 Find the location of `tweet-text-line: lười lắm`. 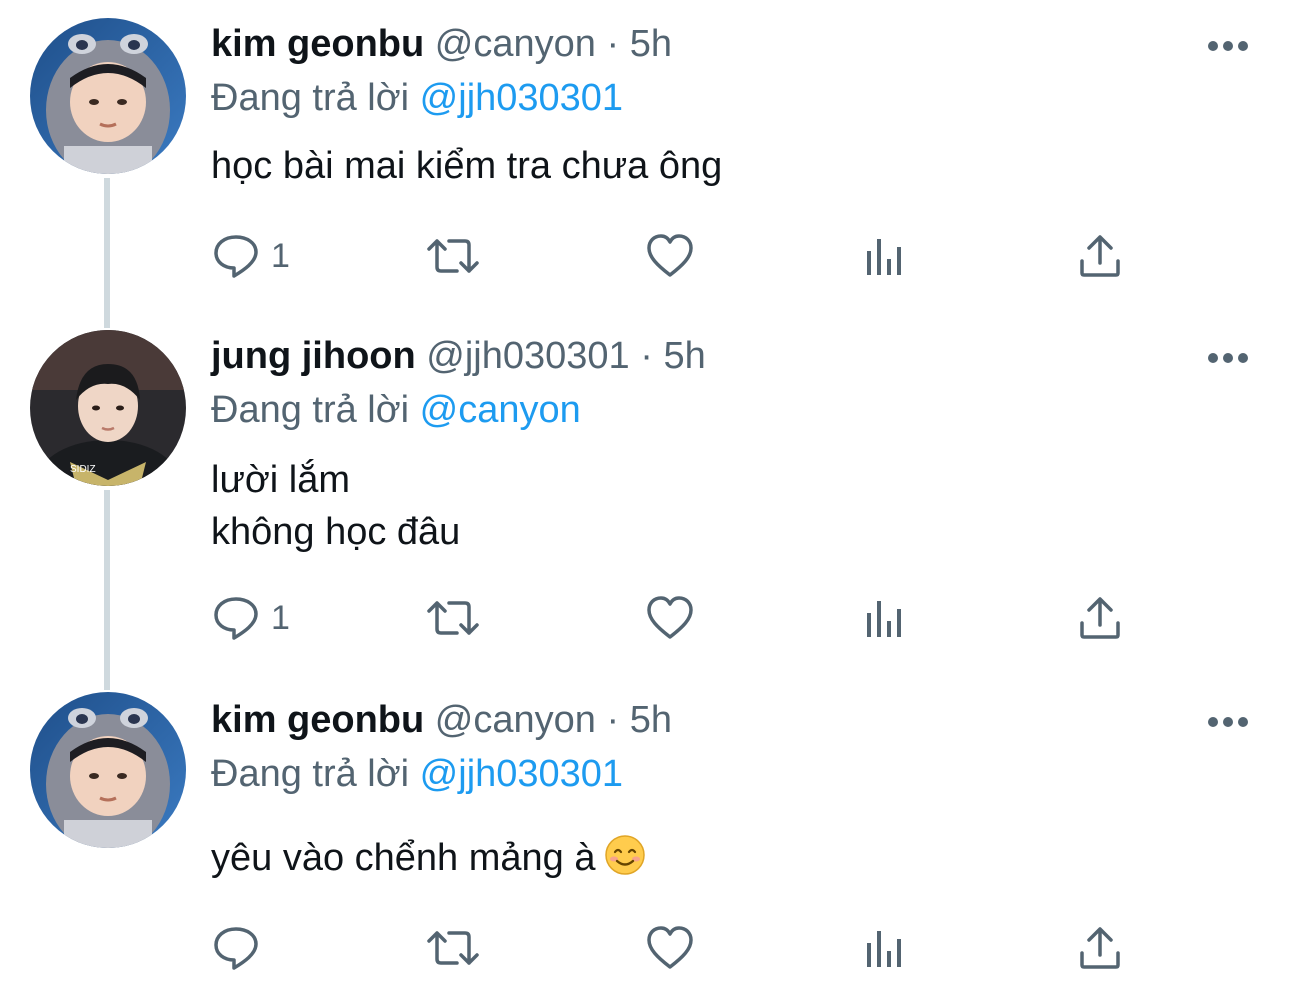

tweet-text-line: lười lắm is located at coordinates (281, 480).